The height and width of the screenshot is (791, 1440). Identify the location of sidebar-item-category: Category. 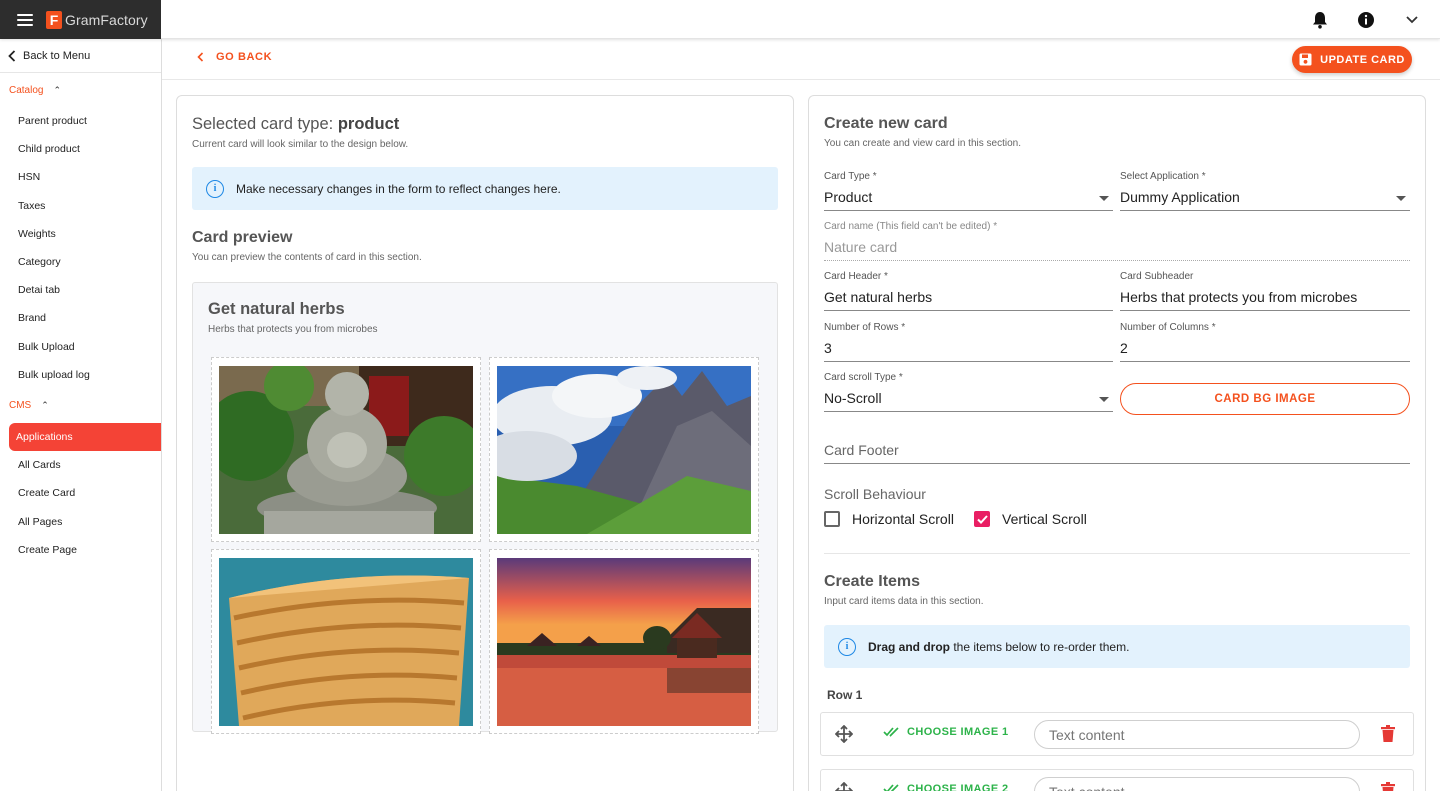
(80, 262).